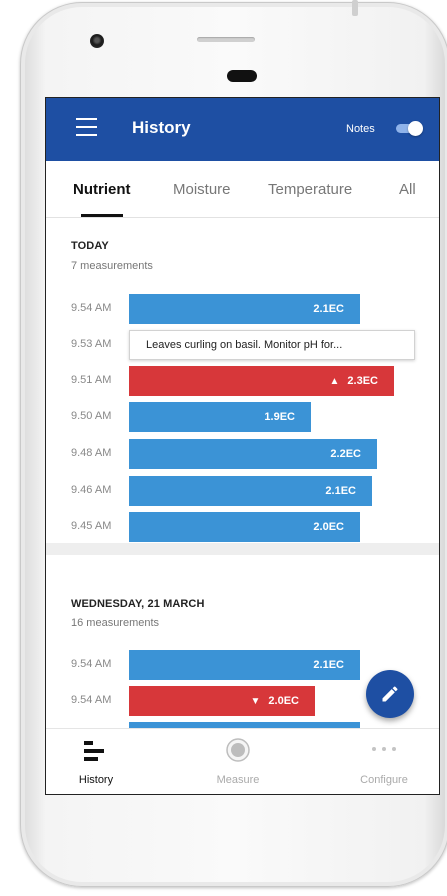 This screenshot has height=896, width=447. I want to click on nav-label: History, so click(96, 780).